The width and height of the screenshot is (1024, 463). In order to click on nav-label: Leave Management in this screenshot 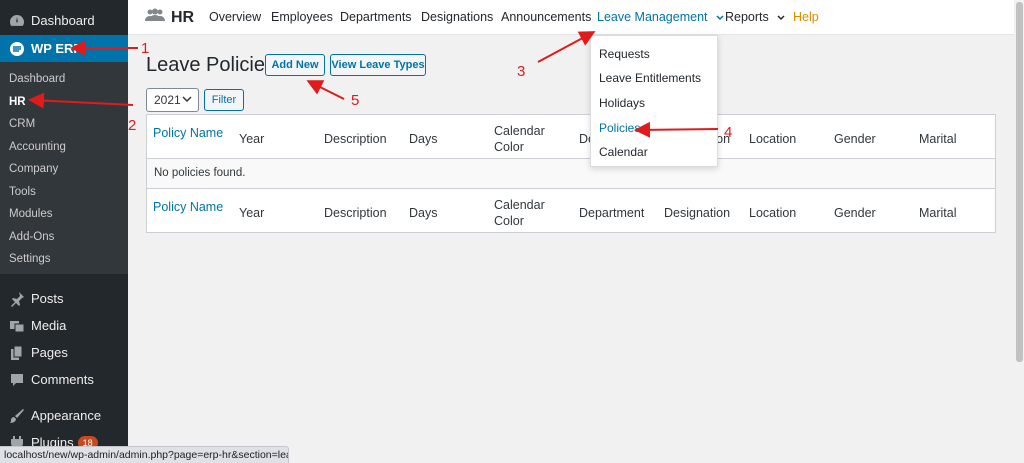, I will do `click(652, 17)`.